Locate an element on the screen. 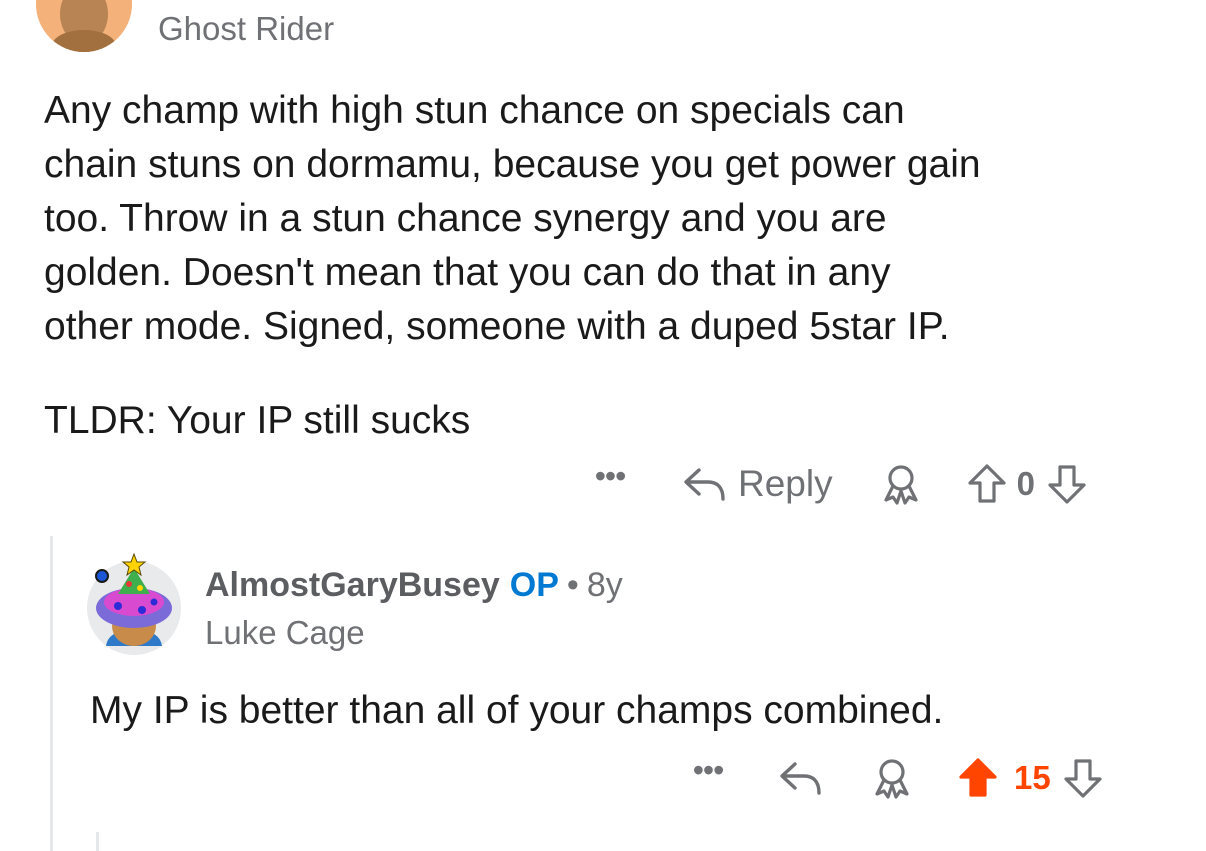 The width and height of the screenshot is (1206, 851). upvote-button-active is located at coordinates (978, 778).